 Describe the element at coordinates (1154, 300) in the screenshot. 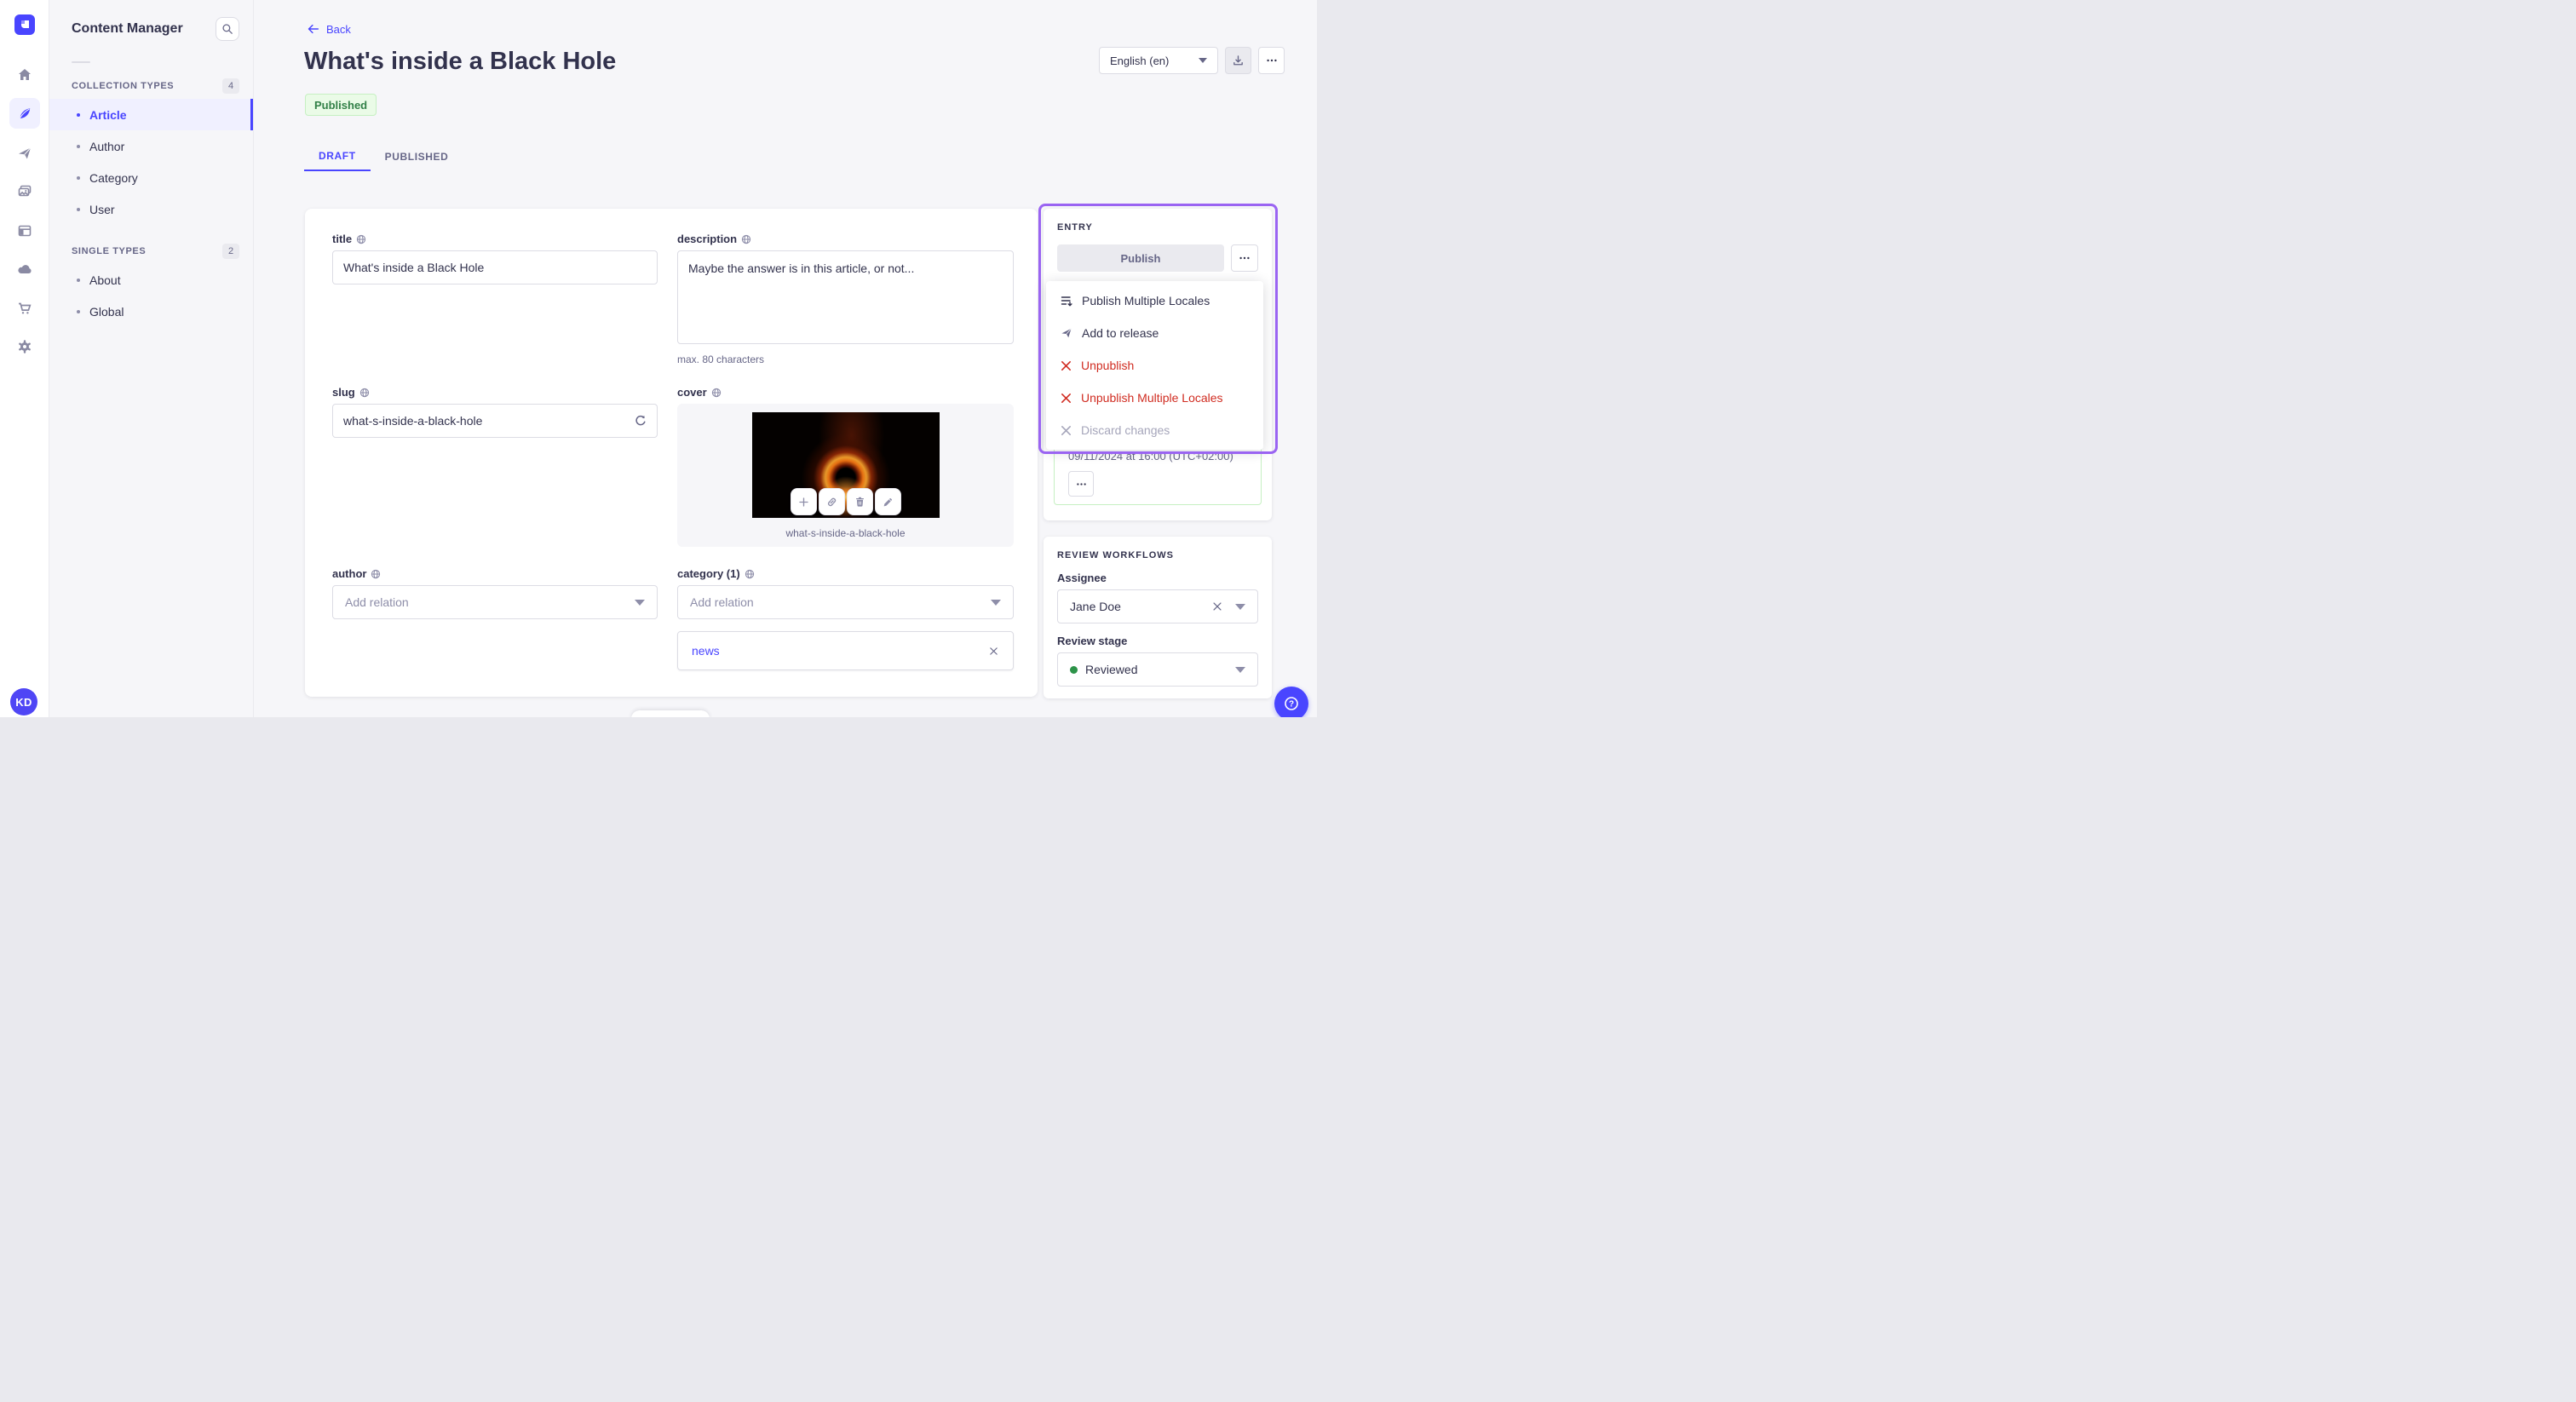

I see `menu-item-publish-multiple-locales: Publish Multiple Locales` at that location.